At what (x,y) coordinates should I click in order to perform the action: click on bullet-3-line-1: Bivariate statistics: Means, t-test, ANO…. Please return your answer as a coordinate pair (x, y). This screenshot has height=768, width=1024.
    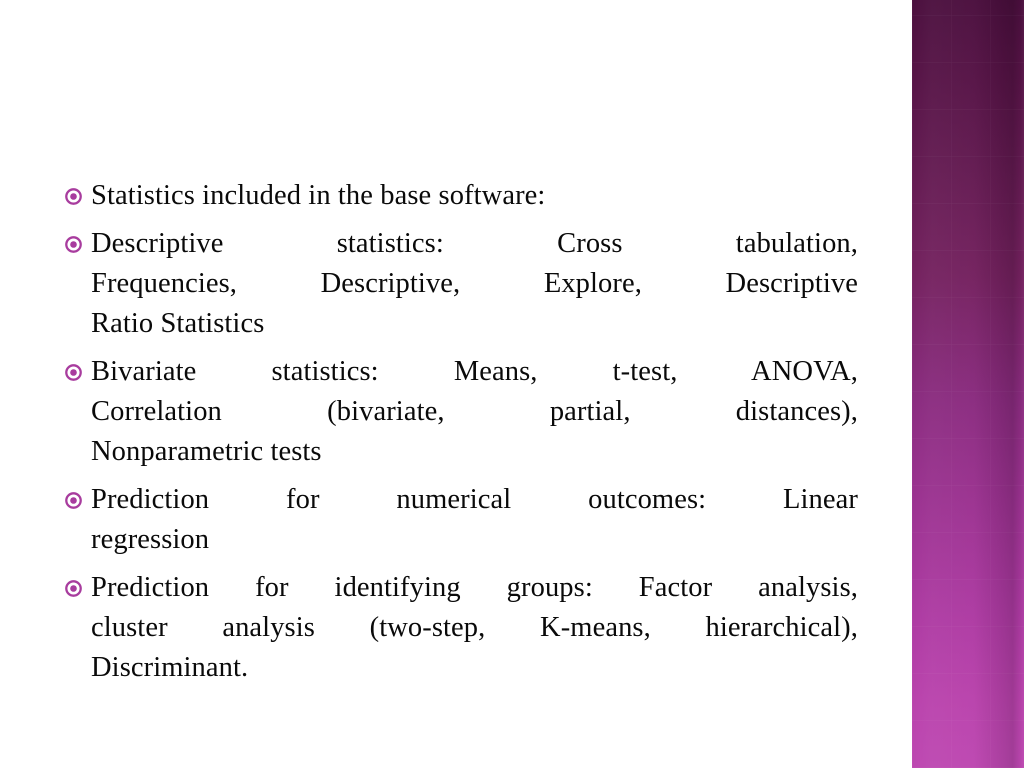
    Looking at the image, I should click on (474, 371).